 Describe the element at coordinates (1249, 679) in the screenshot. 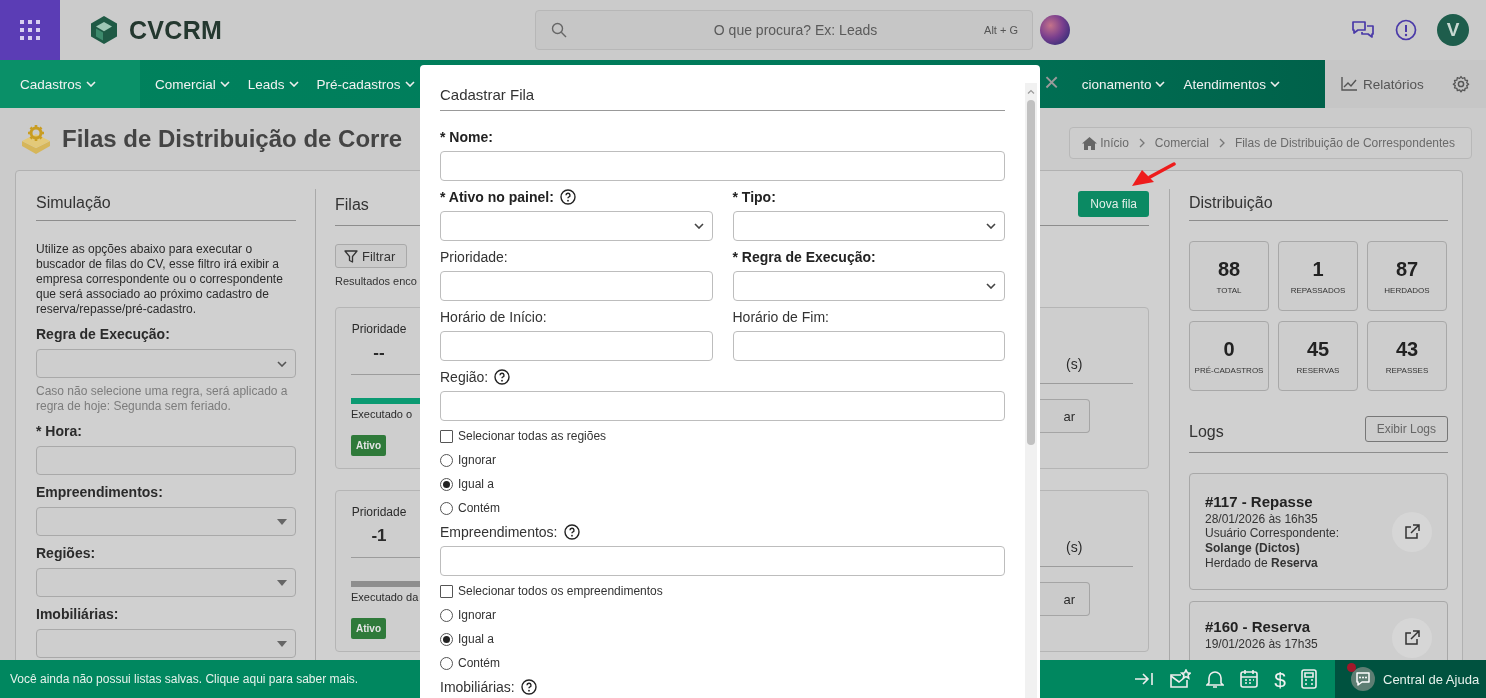

I see `calendar-icon` at that location.